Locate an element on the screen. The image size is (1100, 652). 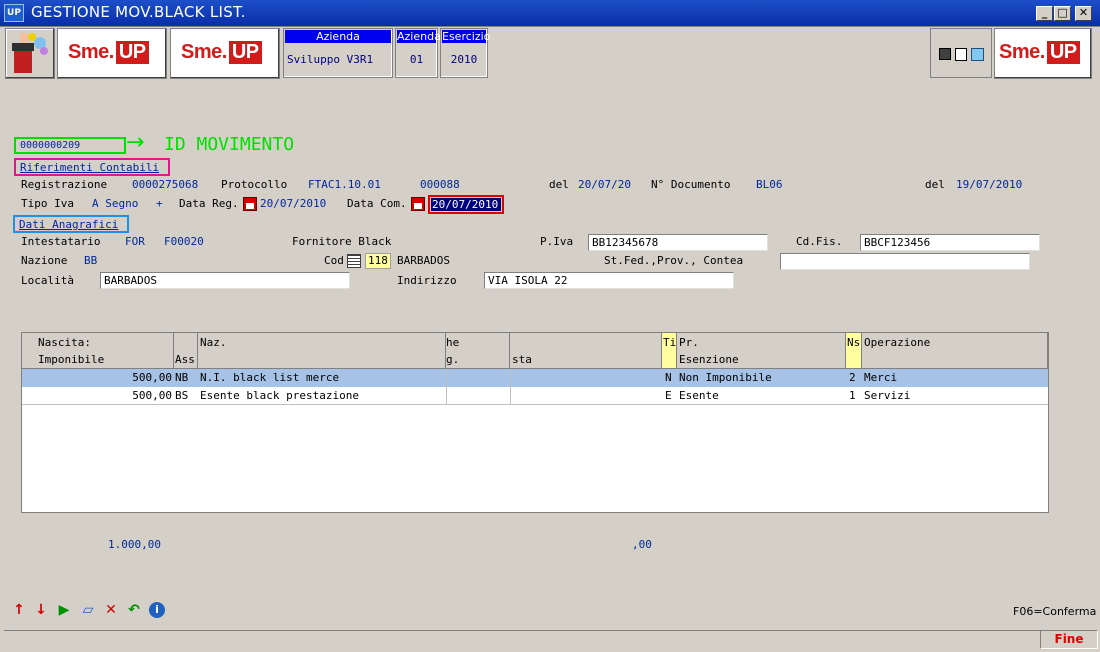
localita-input: BARBADOS is located at coordinates (225, 280).